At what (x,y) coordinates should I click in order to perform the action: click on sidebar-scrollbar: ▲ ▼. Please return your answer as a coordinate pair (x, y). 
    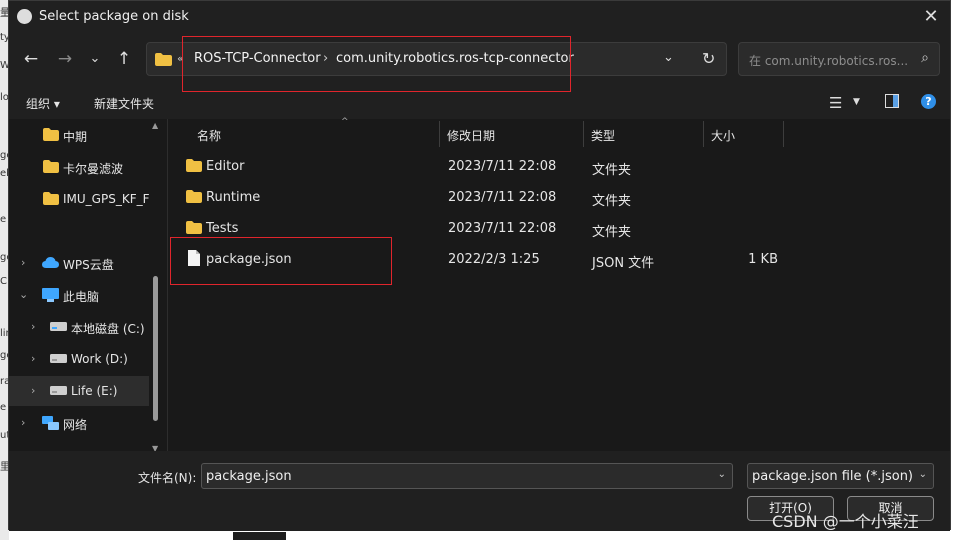
    Looking at the image, I should click on (156, 287).